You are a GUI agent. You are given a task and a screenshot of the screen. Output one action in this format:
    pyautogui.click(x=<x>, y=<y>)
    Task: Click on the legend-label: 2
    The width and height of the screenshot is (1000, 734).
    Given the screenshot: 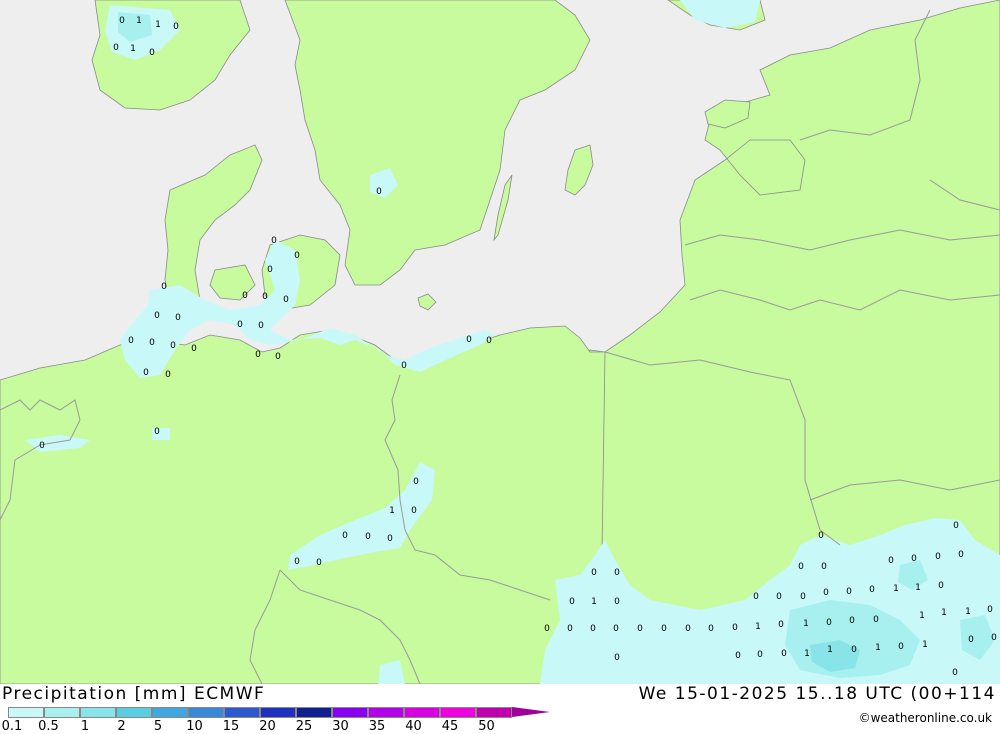 What is the action you would take?
    pyautogui.click(x=121, y=726)
    